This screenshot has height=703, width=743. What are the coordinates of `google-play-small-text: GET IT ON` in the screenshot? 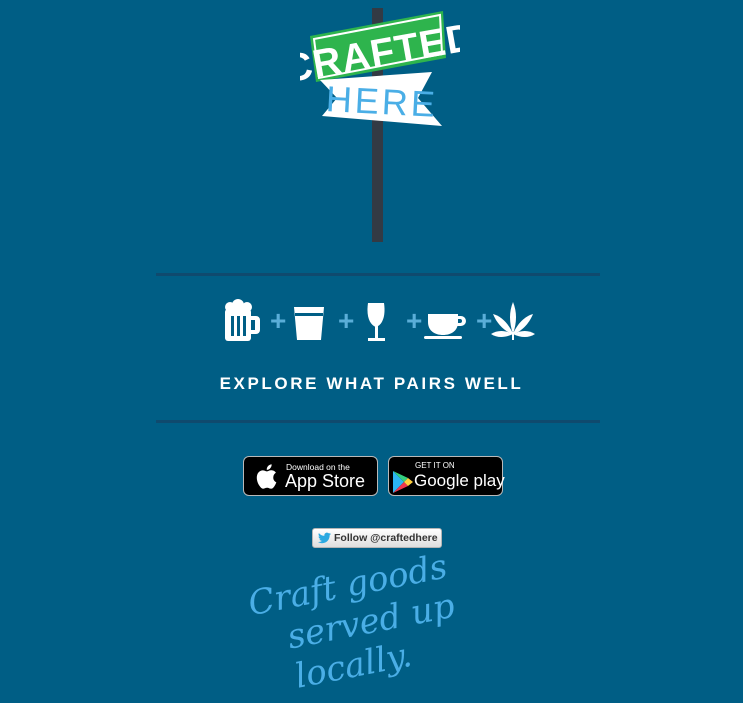 It's located at (435, 465).